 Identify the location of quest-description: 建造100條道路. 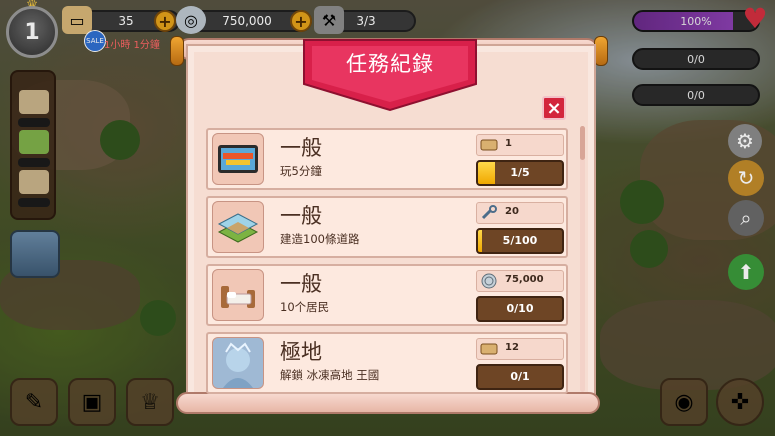
(320, 239).